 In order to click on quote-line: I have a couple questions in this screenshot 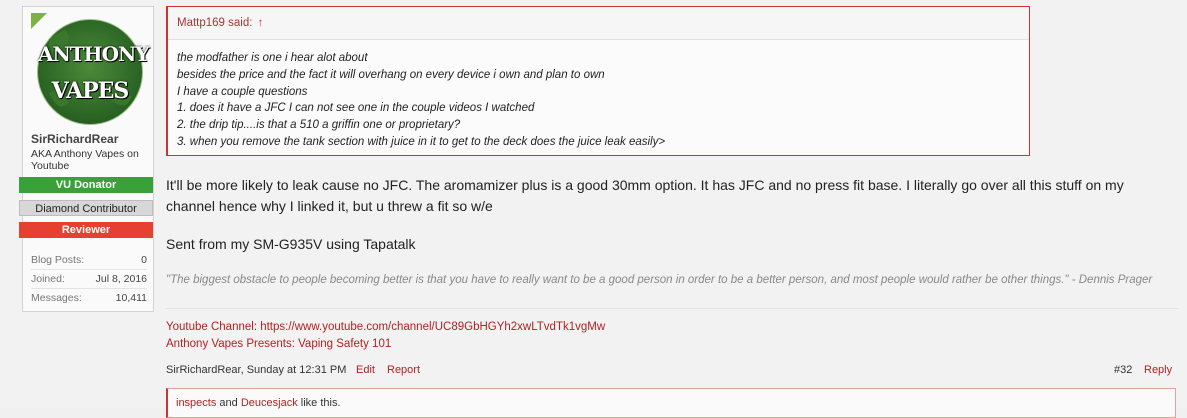, I will do `click(242, 91)`.